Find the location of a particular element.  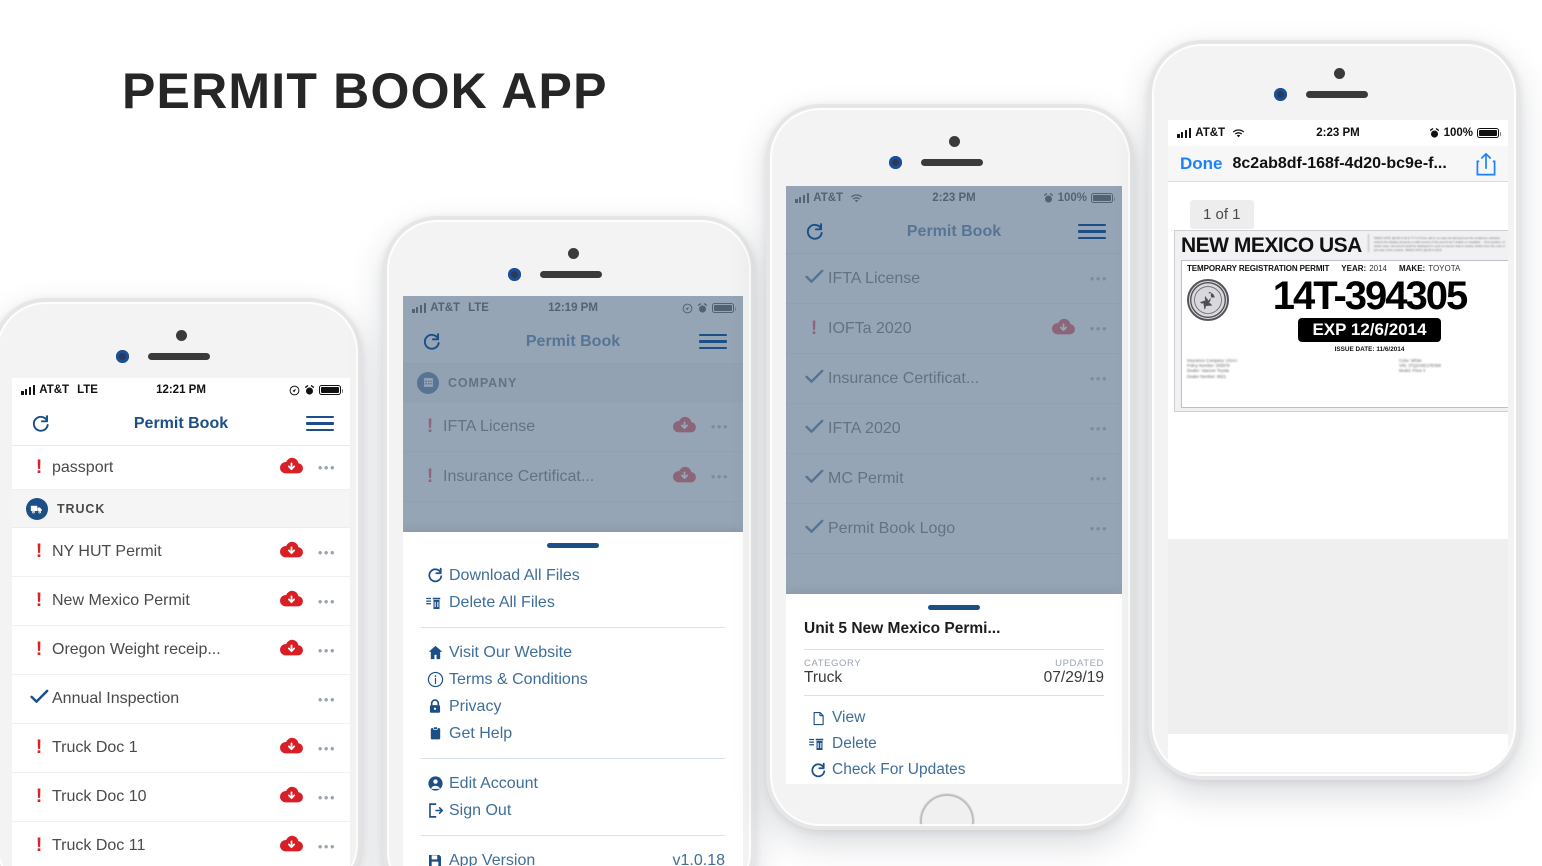

phone1-speaker-grille is located at coordinates (179, 356).